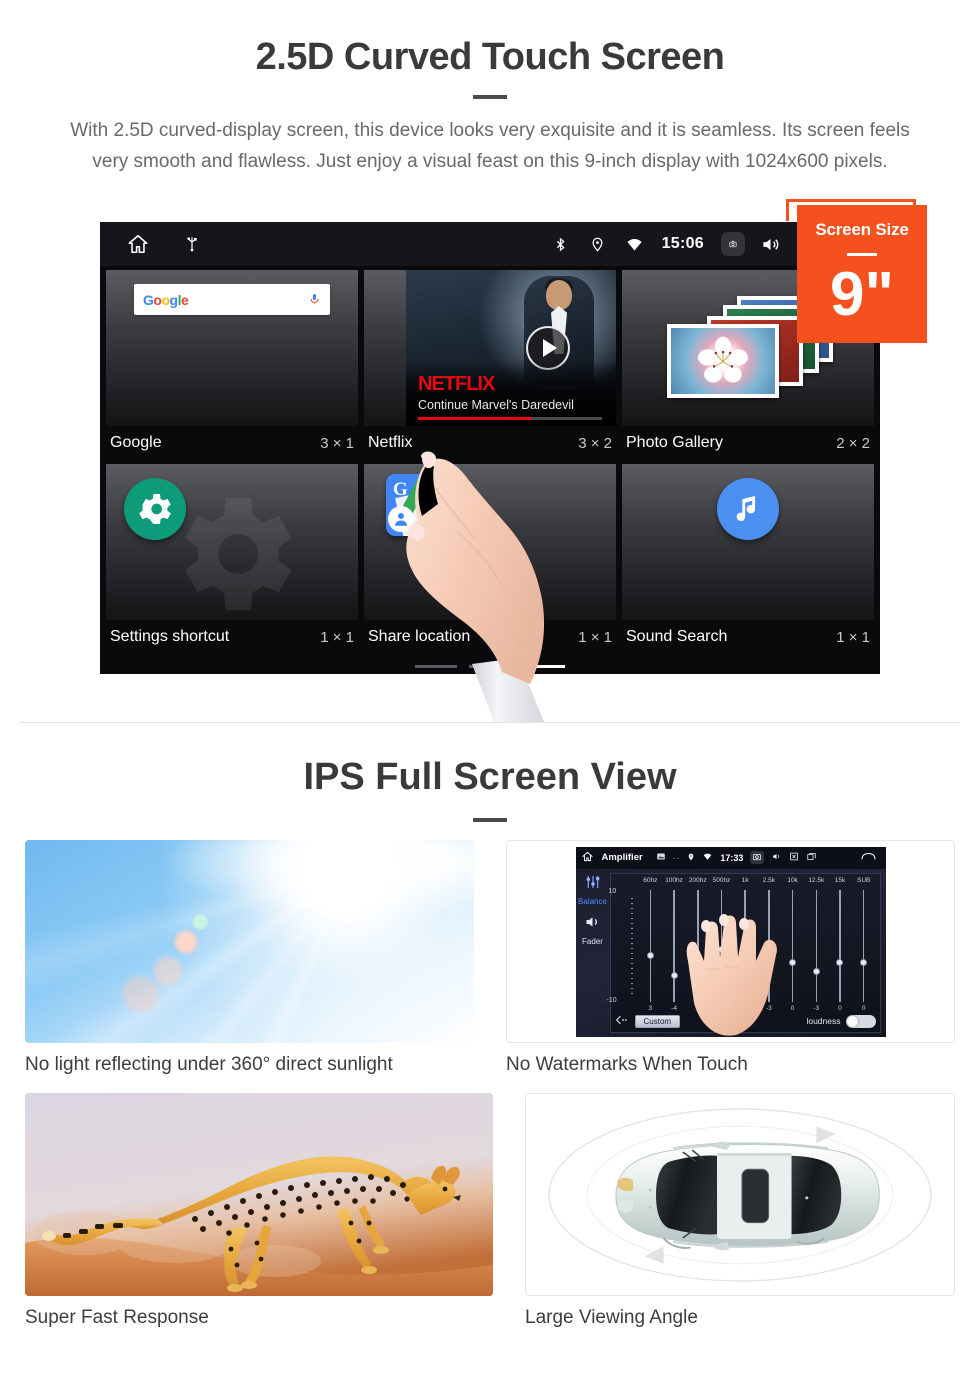 The image size is (980, 1394). Describe the element at coordinates (232, 348) in the screenshot. I see `google-search-widget: Google` at that location.